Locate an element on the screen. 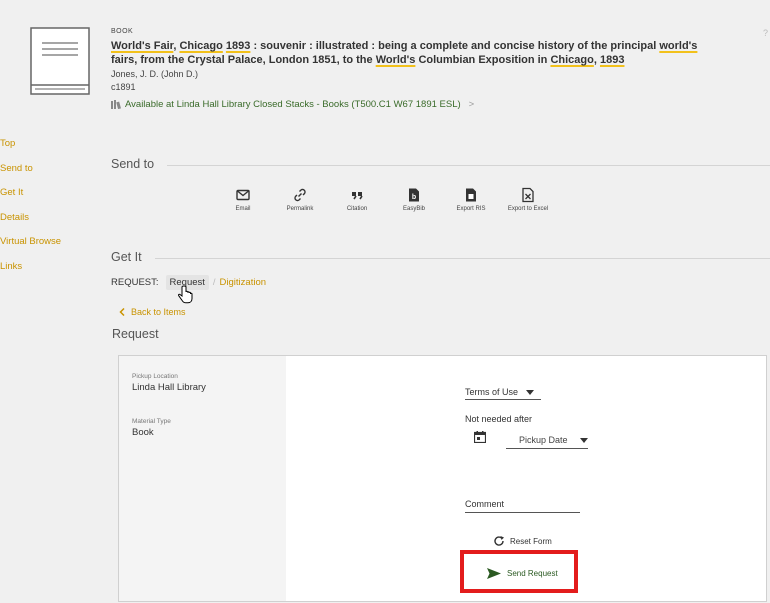 The height and width of the screenshot is (603, 770). highlight-box is located at coordinates (519, 571).